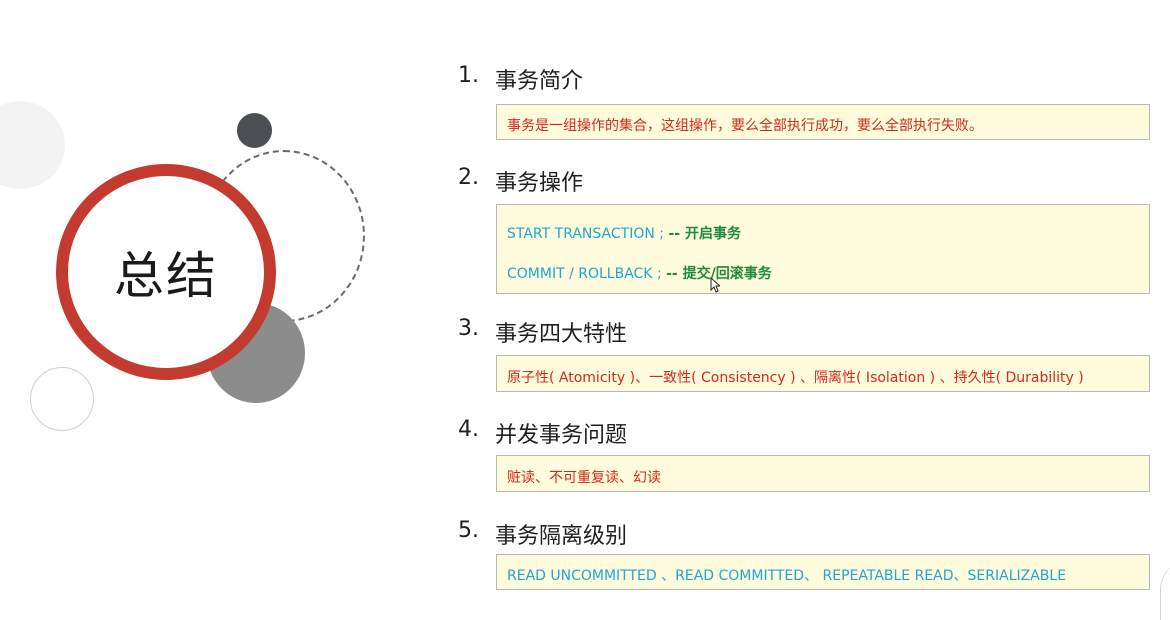  I want to click on section-4-title: 并发事务问题, so click(561, 435).